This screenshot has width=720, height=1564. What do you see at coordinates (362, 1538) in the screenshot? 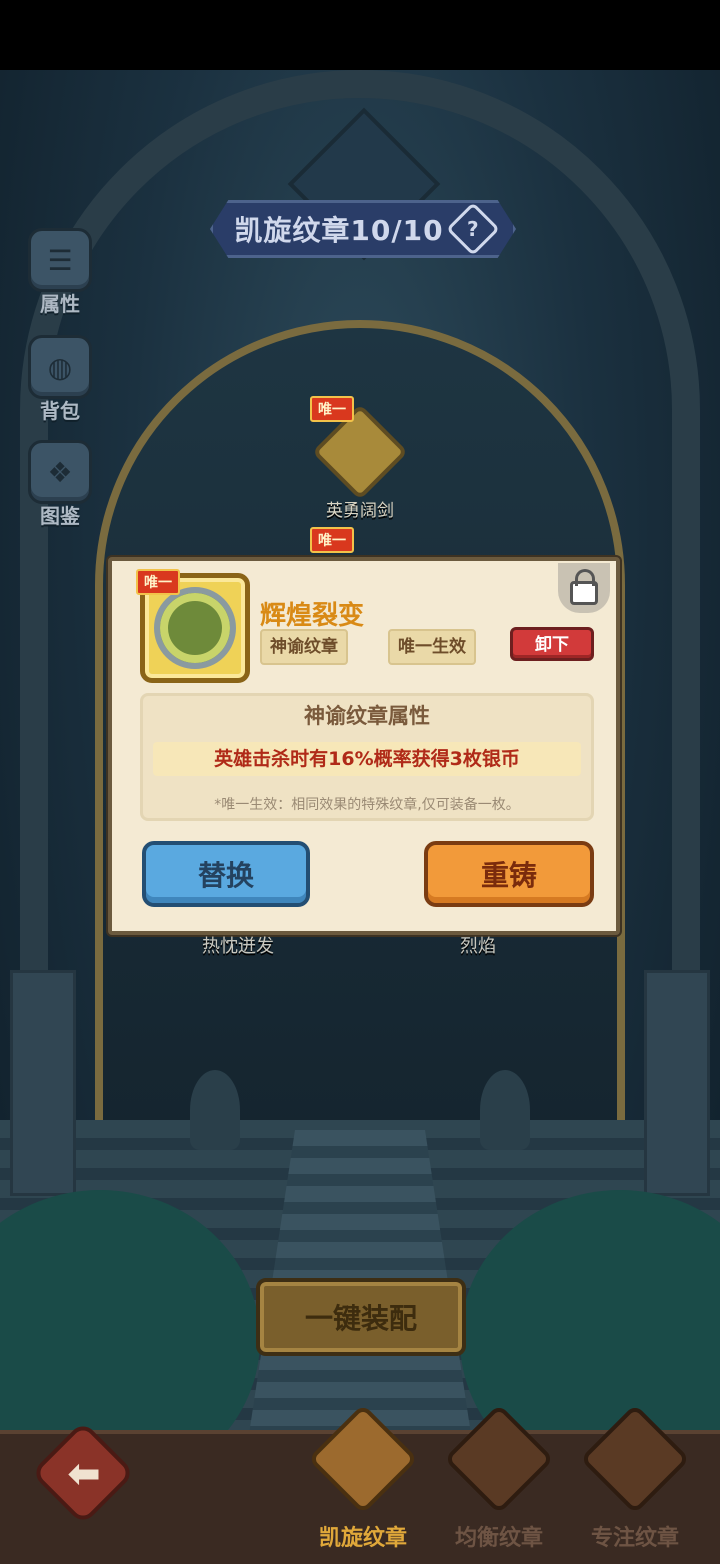
I see `tab-label: 凯旋纹章` at bounding box center [362, 1538].